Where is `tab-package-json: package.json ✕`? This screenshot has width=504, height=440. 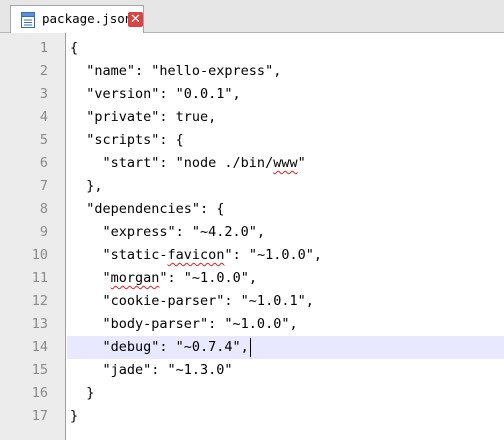 tab-package-json: package.json ✕ is located at coordinates (77, 19).